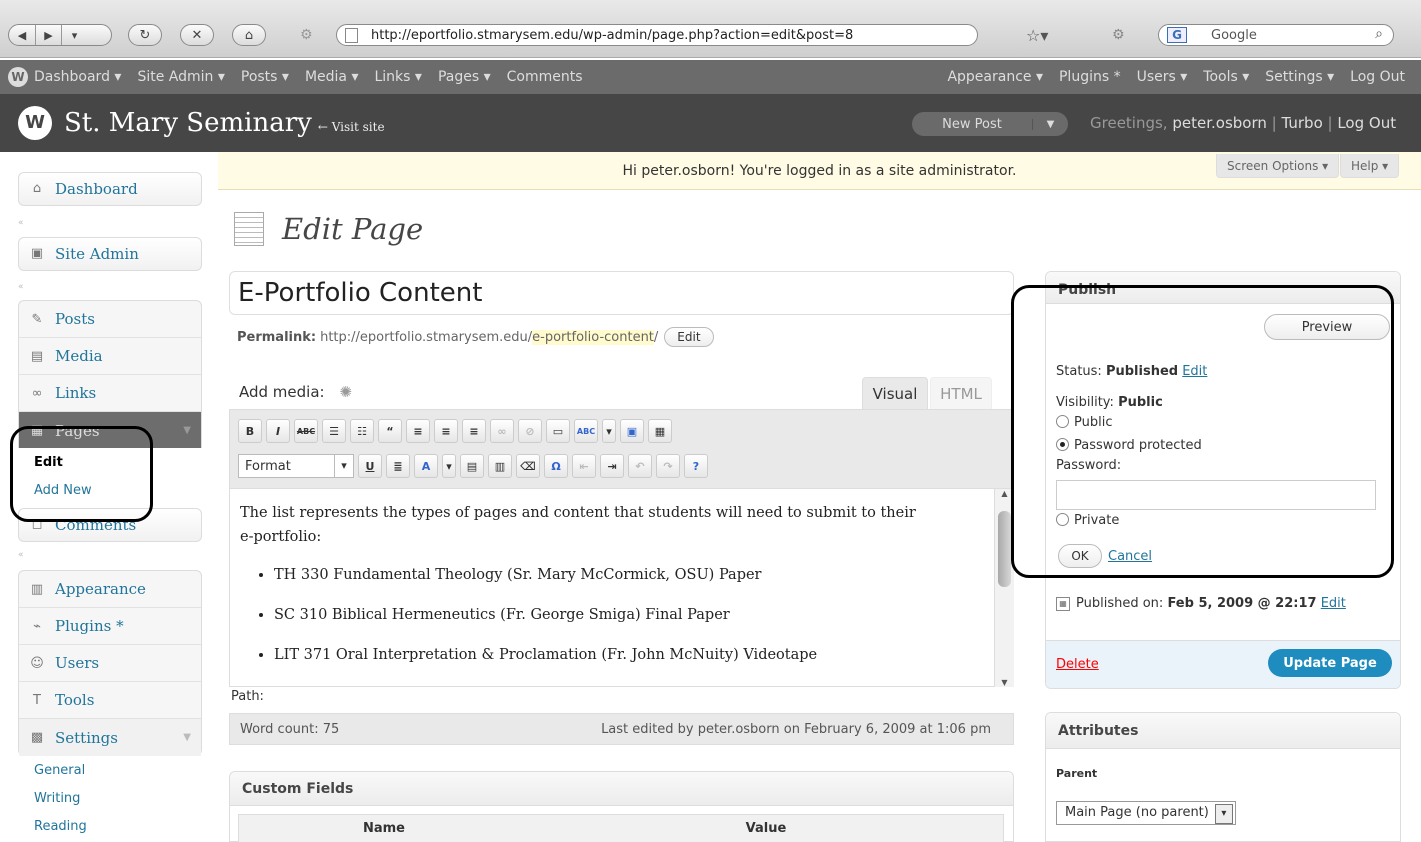 The height and width of the screenshot is (842, 1421). Describe the element at coordinates (249, 35) in the screenshot. I see `home-icon: ⌂` at that location.